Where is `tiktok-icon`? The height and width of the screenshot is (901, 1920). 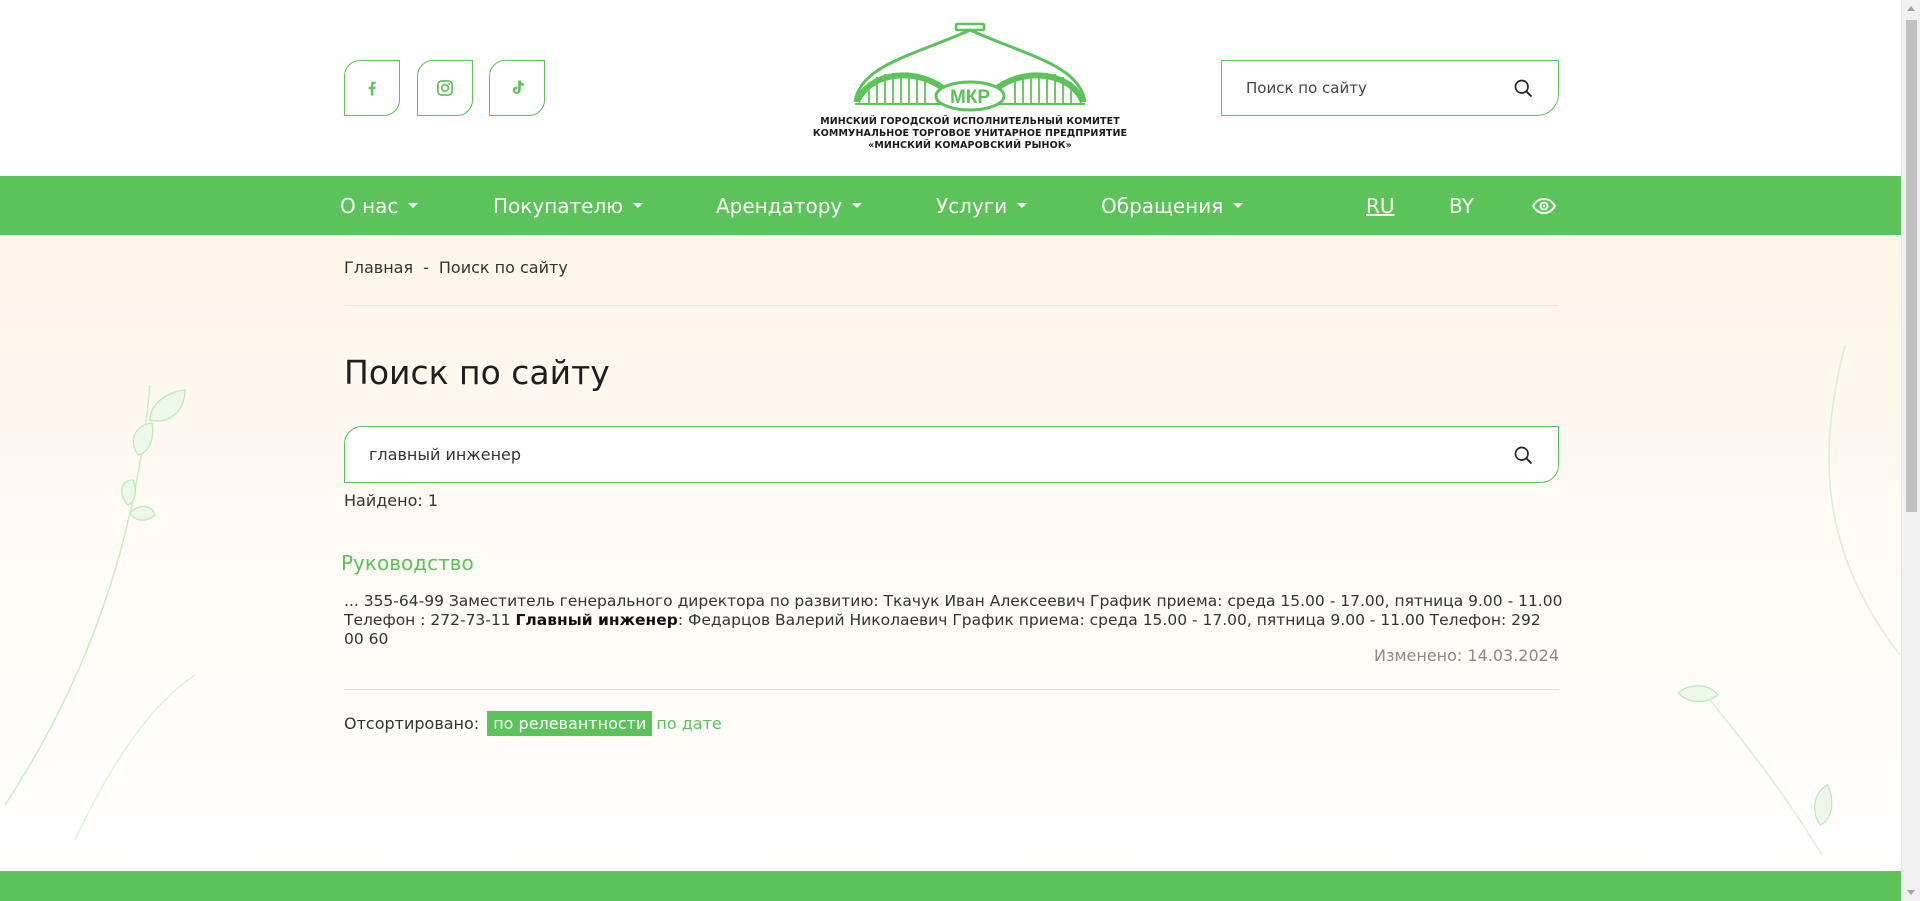
tiktok-icon is located at coordinates (518, 87).